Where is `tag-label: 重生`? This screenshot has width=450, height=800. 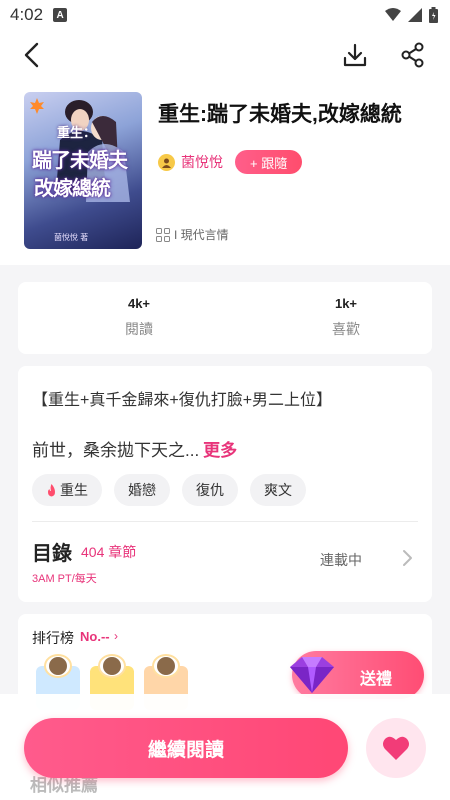 tag-label: 重生 is located at coordinates (74, 490).